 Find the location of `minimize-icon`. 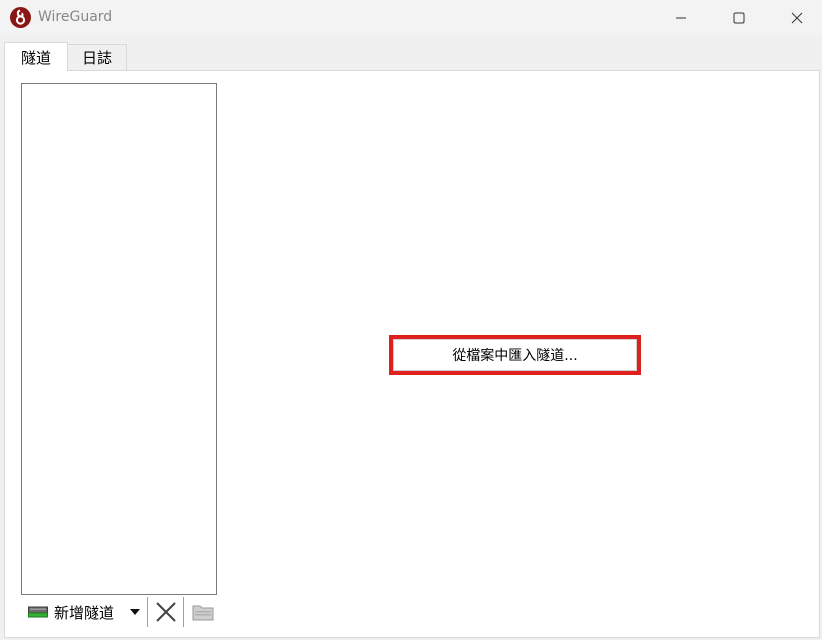

minimize-icon is located at coordinates (681, 18).